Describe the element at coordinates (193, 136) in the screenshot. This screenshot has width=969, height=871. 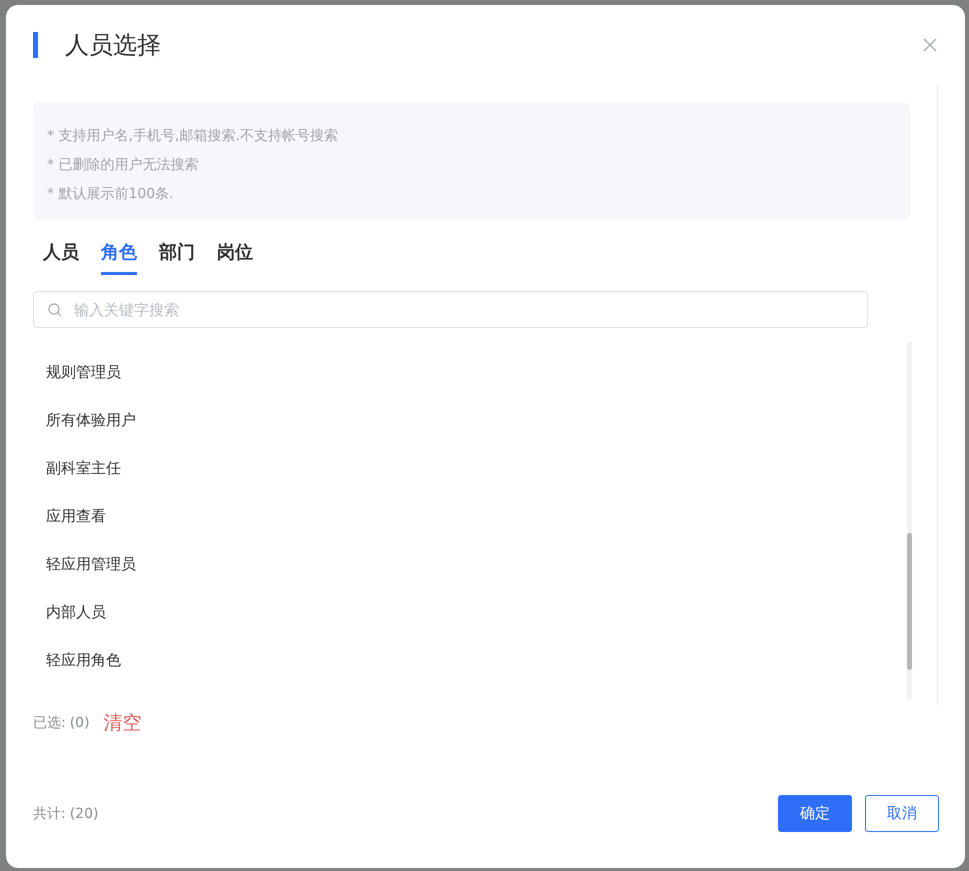
I see `note-text: * 支持用户名,手机号,邮箱搜索.不支持帐号搜索` at that location.